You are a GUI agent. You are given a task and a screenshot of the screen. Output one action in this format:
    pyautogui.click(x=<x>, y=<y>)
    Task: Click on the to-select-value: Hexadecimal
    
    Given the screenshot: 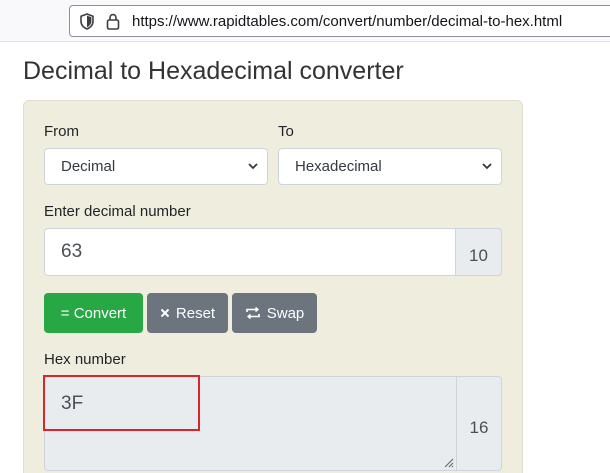 What is the action you would take?
    pyautogui.click(x=338, y=166)
    